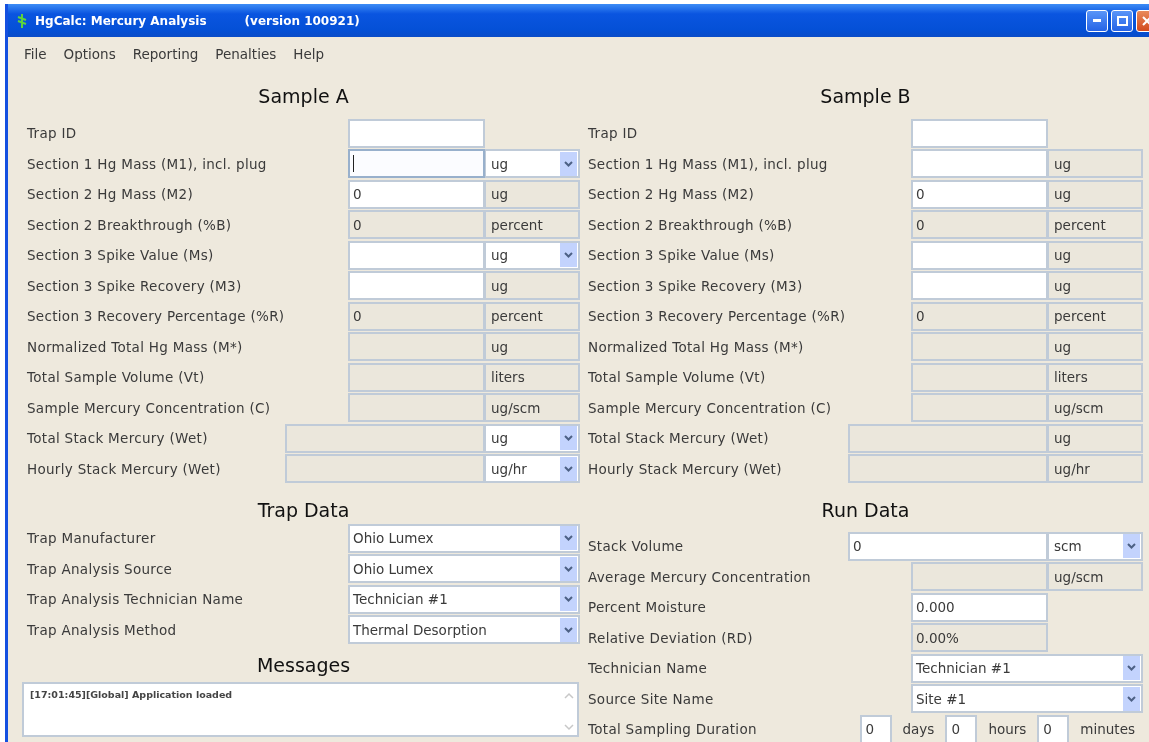 Image resolution: width=1149 pixels, height=742 pixels. Describe the element at coordinates (246, 53) in the screenshot. I see `menu-item: Penalties` at that location.